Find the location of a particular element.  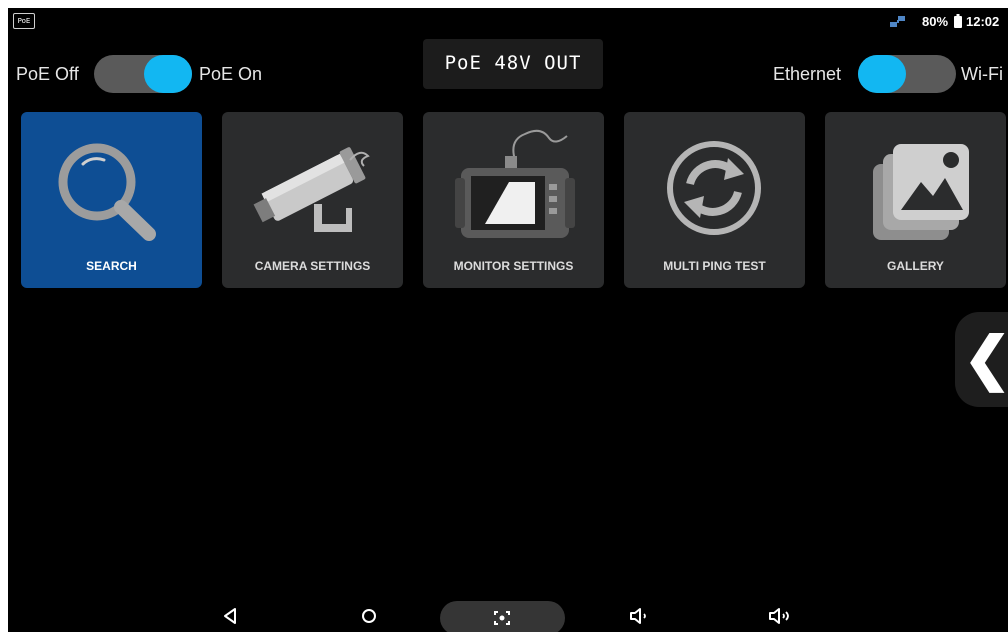

tile-search: SEARCH is located at coordinates (111, 200).